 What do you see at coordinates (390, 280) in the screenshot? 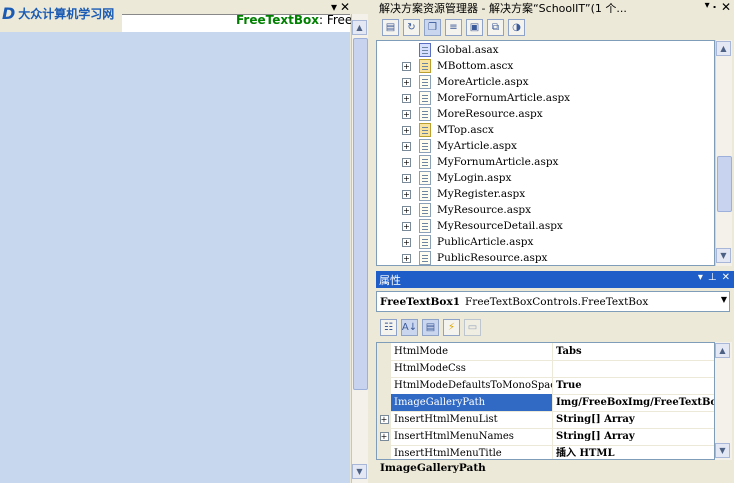
I see `properties-title: 属性` at bounding box center [390, 280].